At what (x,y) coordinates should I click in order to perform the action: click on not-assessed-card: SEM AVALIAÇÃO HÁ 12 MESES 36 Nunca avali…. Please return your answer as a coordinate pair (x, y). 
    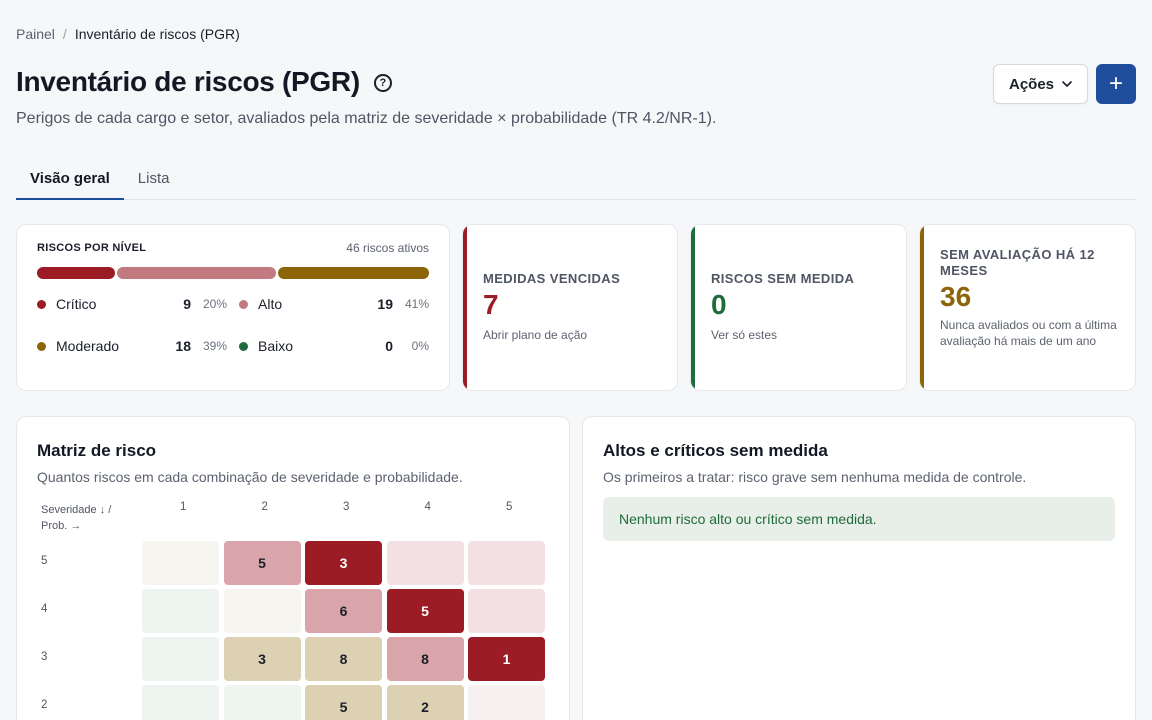
    Looking at the image, I should click on (1027, 307).